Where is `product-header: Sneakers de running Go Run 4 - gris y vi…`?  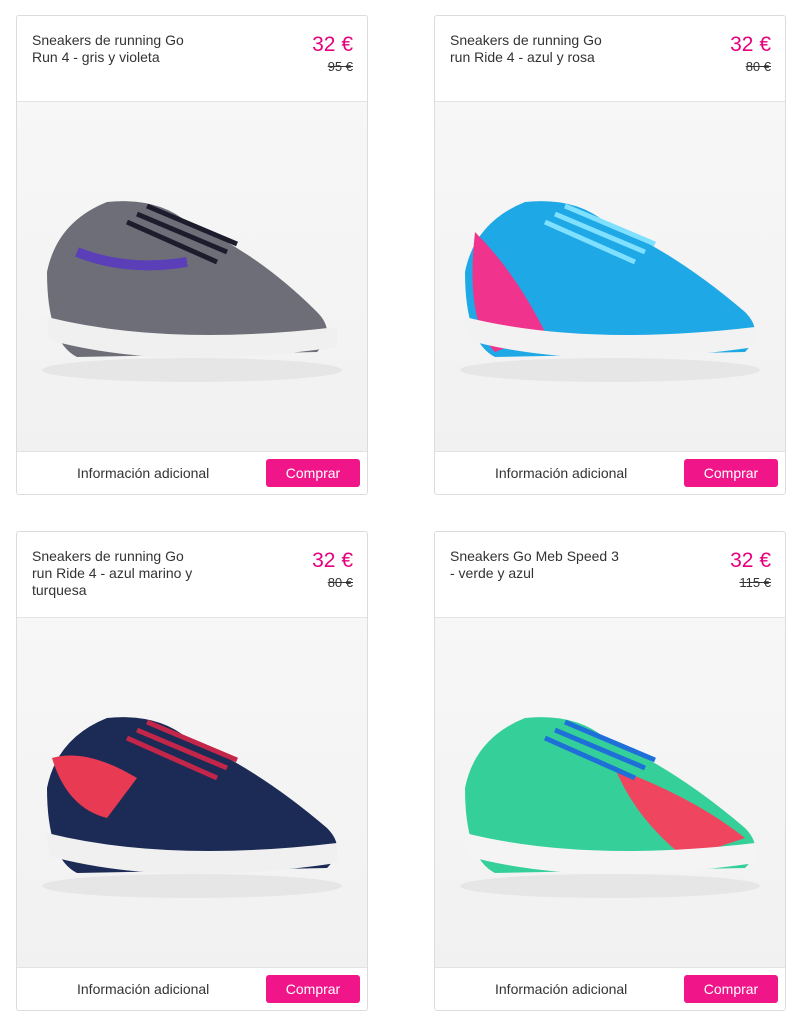 product-header: Sneakers de running Go Run 4 - gris y vi… is located at coordinates (192, 59).